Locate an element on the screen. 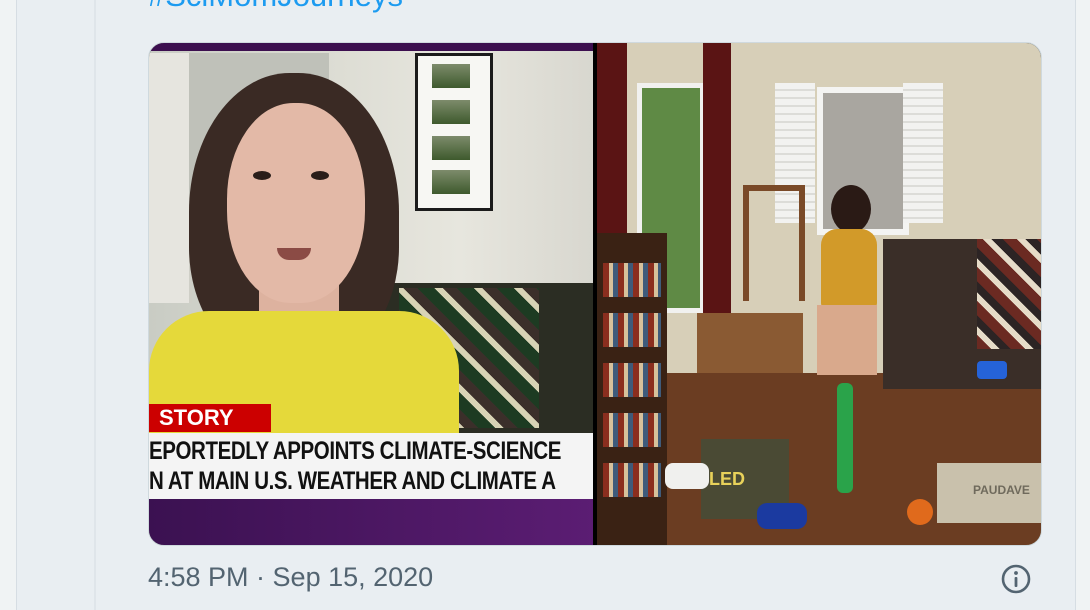 The height and width of the screenshot is (610, 1090). news-doorframe is located at coordinates (170, 178).